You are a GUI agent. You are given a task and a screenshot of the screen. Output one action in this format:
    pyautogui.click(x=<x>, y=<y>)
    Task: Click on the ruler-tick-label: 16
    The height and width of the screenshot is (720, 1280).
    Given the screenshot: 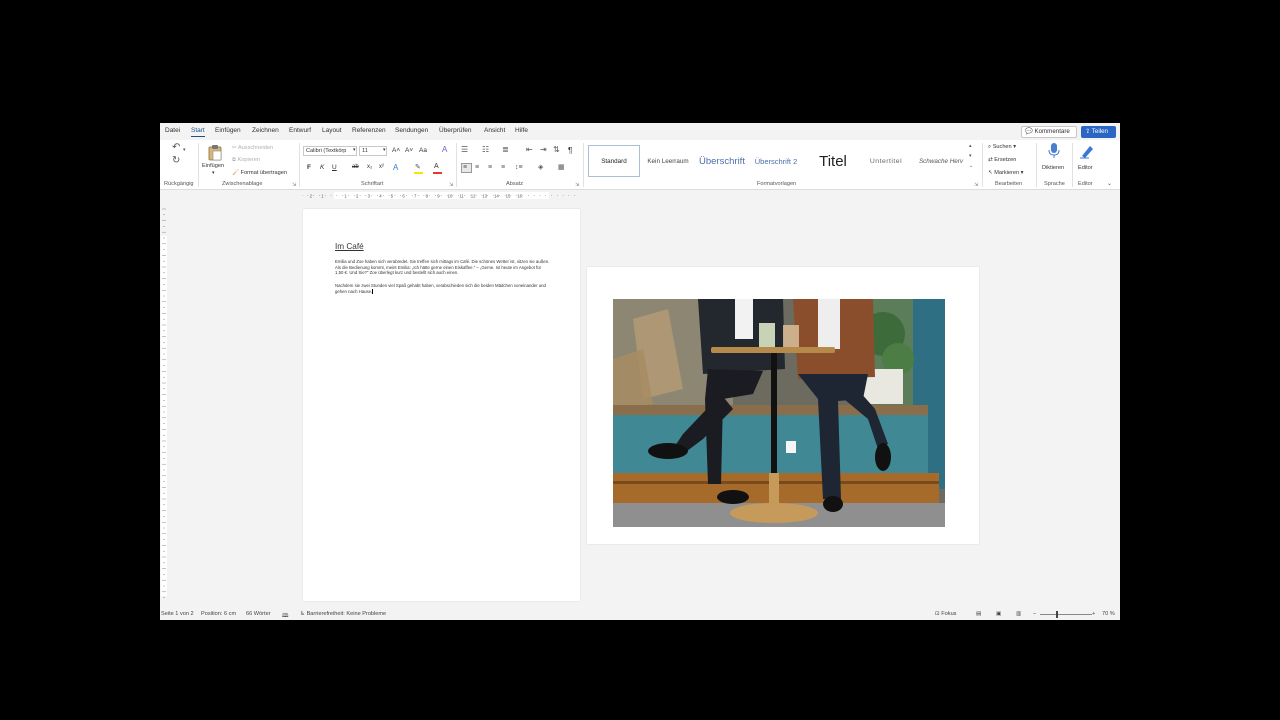 What is the action you would take?
    pyautogui.click(x=519, y=195)
    